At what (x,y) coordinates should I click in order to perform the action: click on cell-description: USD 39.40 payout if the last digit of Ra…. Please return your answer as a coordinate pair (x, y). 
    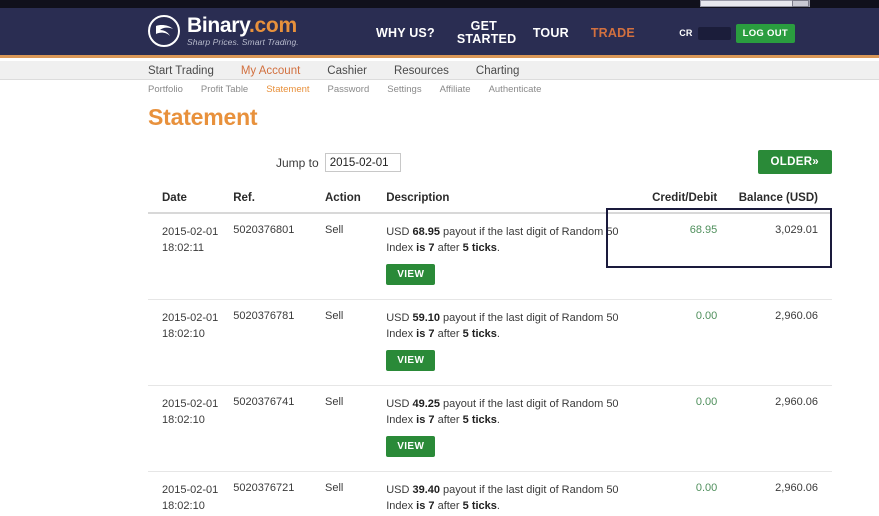
    Looking at the image, I should click on (511, 493).